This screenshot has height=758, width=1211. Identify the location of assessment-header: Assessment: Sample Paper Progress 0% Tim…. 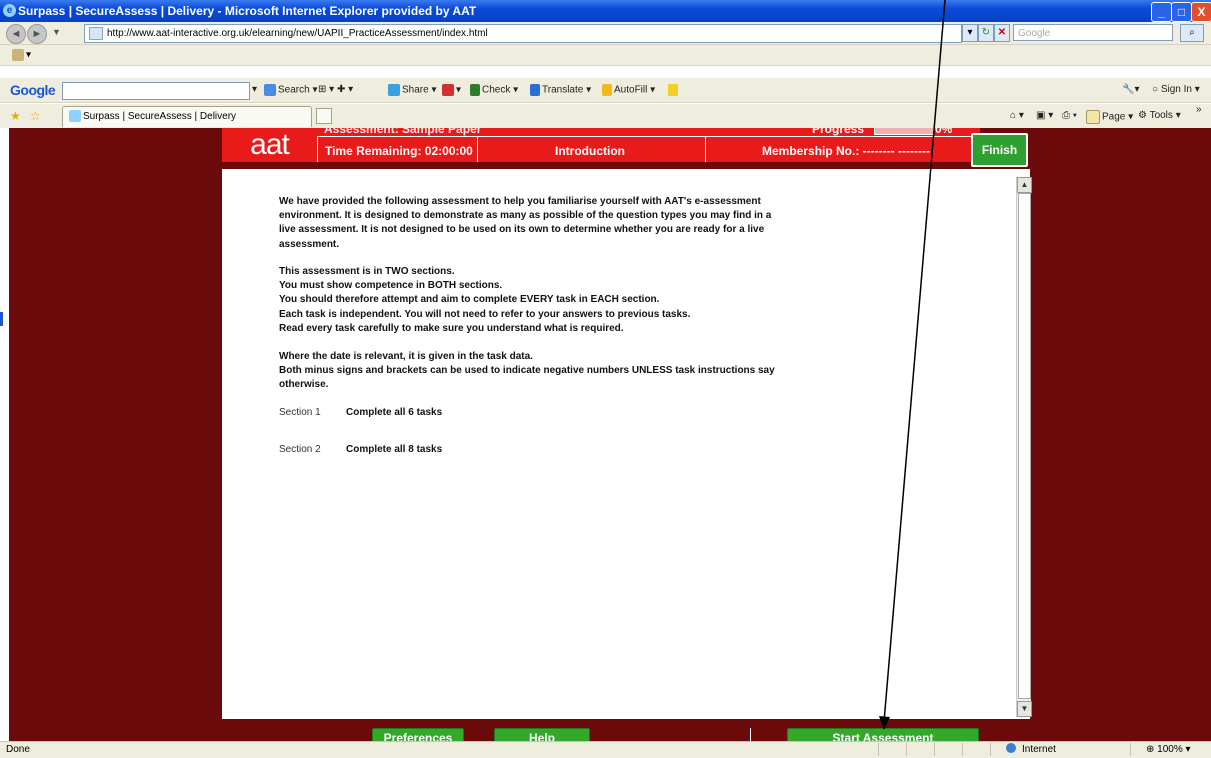
(601, 145).